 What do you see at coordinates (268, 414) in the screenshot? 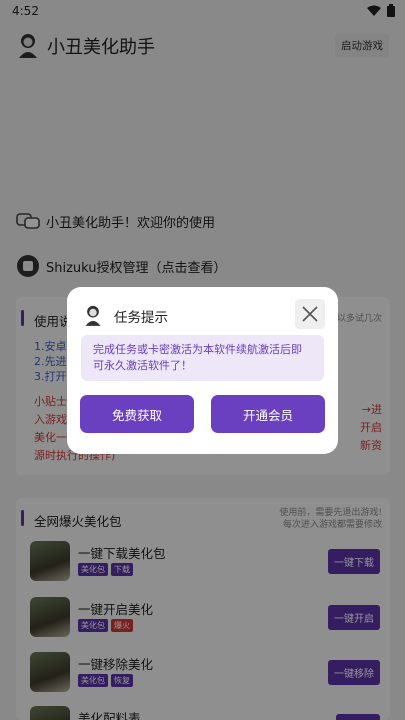
I see `open-vip-button: 开通会员` at bounding box center [268, 414].